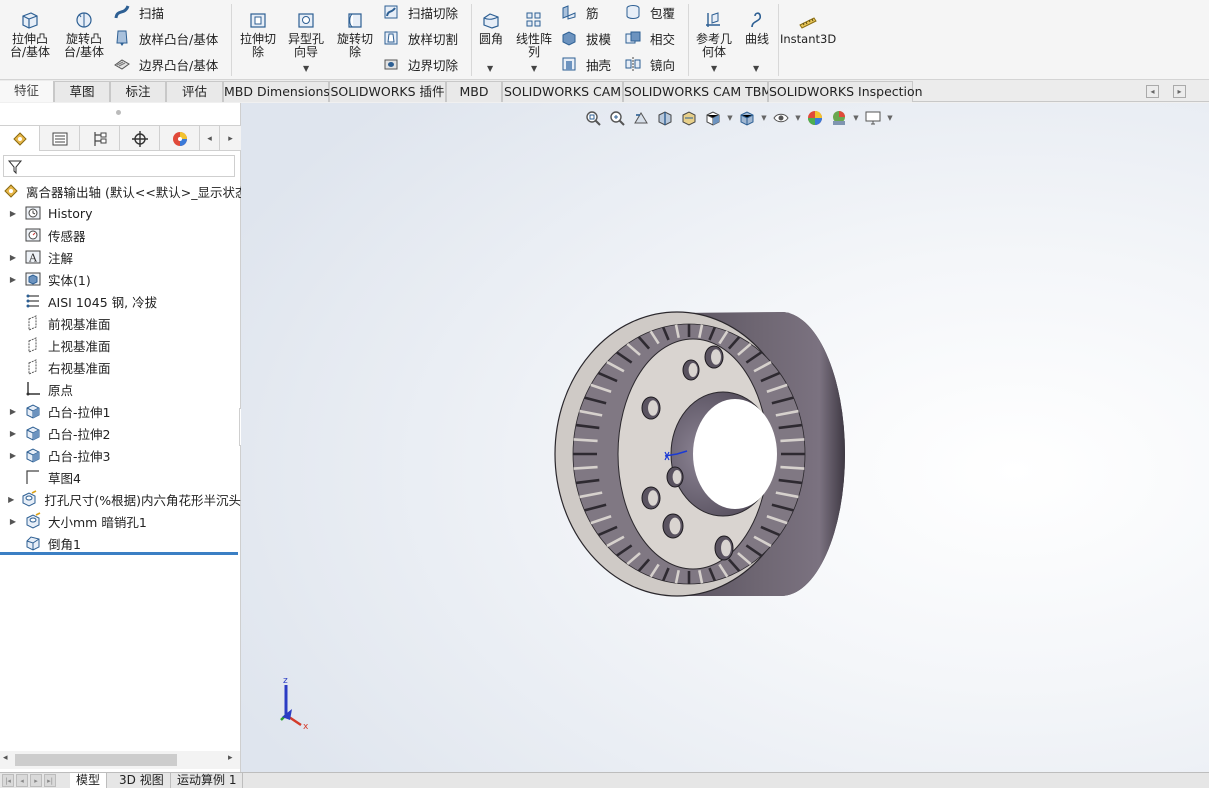 This screenshot has width=1209, height=788. Describe the element at coordinates (258, 31) in the screenshot. I see `extruded-cut-button: 拉伸切 除` at that location.